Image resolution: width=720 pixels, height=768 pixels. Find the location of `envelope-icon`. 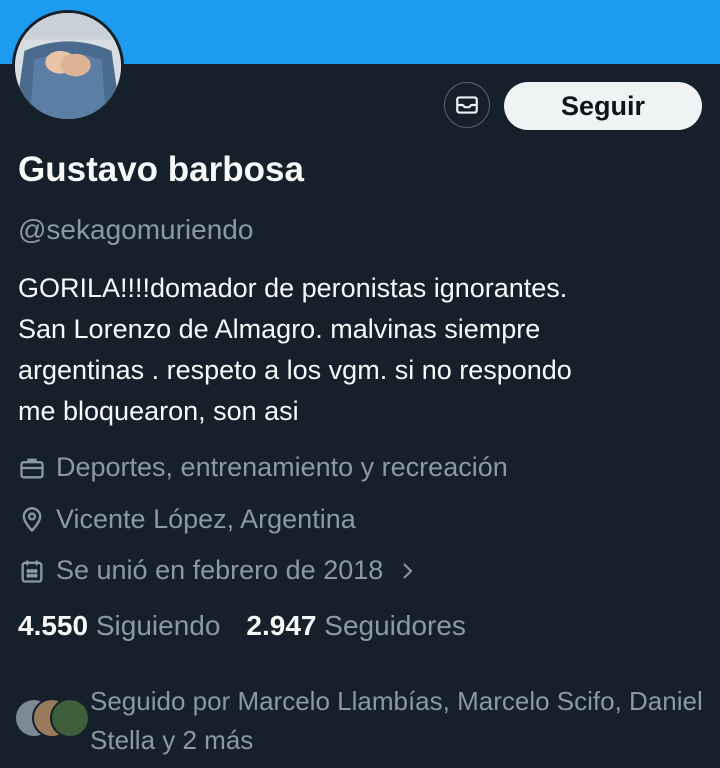

envelope-icon is located at coordinates (467, 105).